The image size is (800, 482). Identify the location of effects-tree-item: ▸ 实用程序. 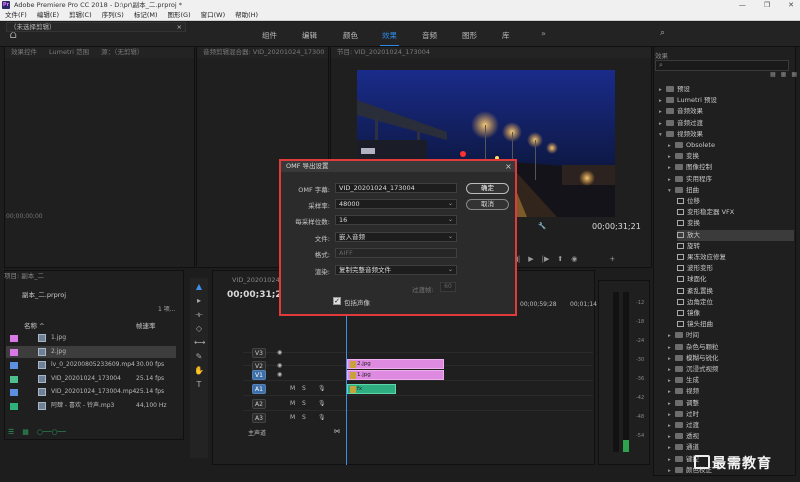
(731, 179).